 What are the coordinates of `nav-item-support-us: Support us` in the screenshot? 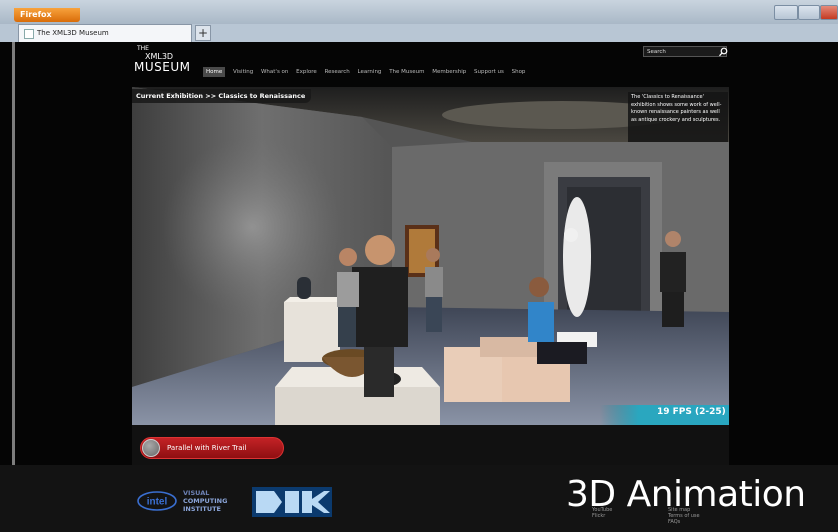 It's located at (489, 72).